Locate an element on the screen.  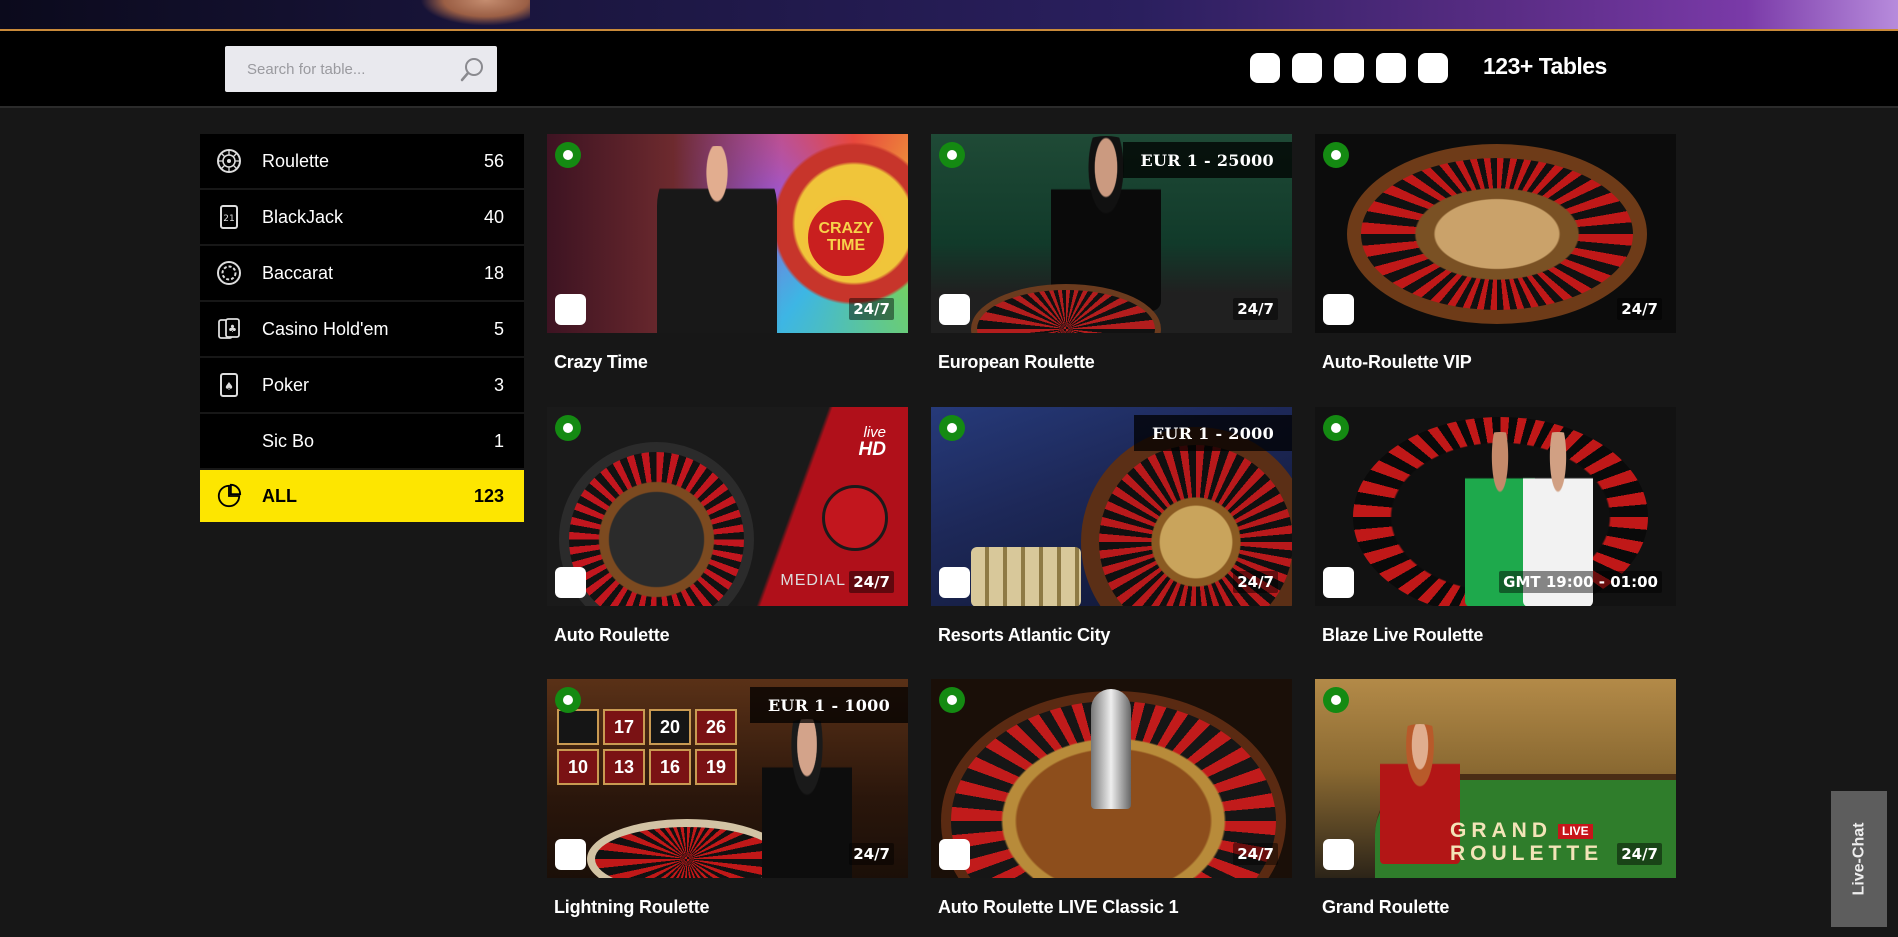
svg-text: 21 is located at coordinates (228, 219).